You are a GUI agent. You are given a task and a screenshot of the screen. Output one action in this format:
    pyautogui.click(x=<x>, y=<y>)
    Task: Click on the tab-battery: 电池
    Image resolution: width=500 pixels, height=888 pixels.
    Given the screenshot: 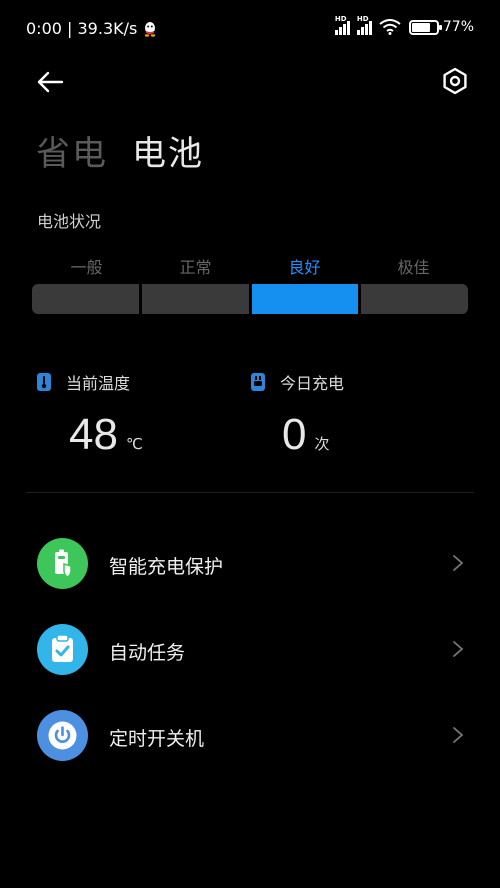 What is the action you would take?
    pyautogui.click(x=168, y=150)
    